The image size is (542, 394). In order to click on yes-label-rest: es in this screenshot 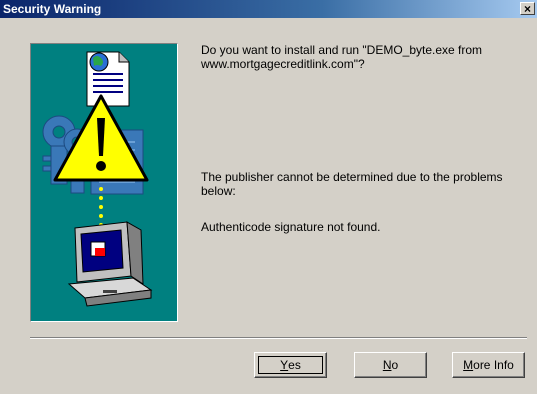, I will do `click(294, 365)`.